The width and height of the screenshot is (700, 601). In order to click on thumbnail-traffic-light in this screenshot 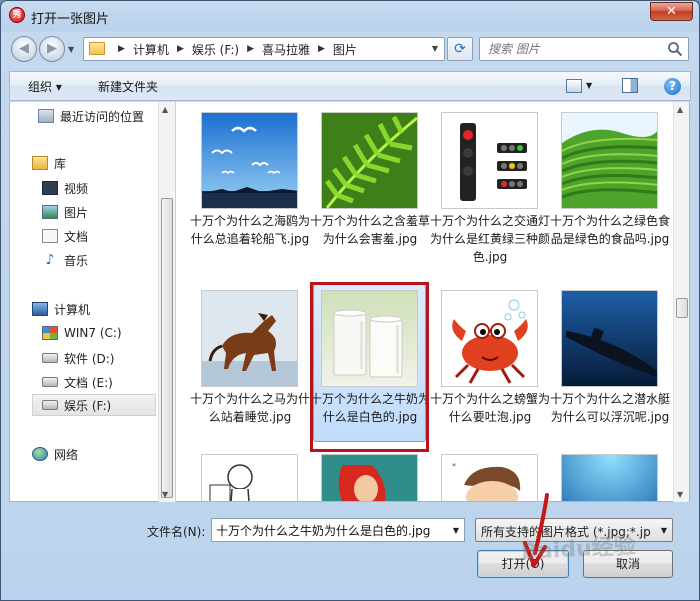, I will do `click(489, 160)`.